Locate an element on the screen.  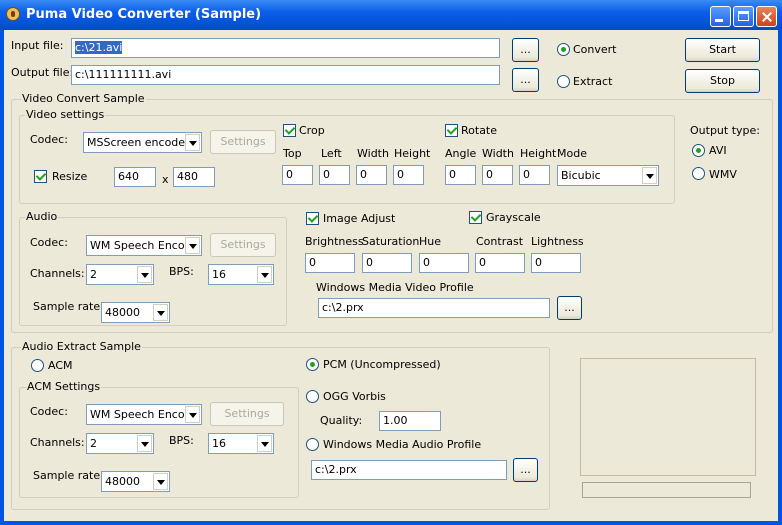
pcm-radio is located at coordinates (312, 364).